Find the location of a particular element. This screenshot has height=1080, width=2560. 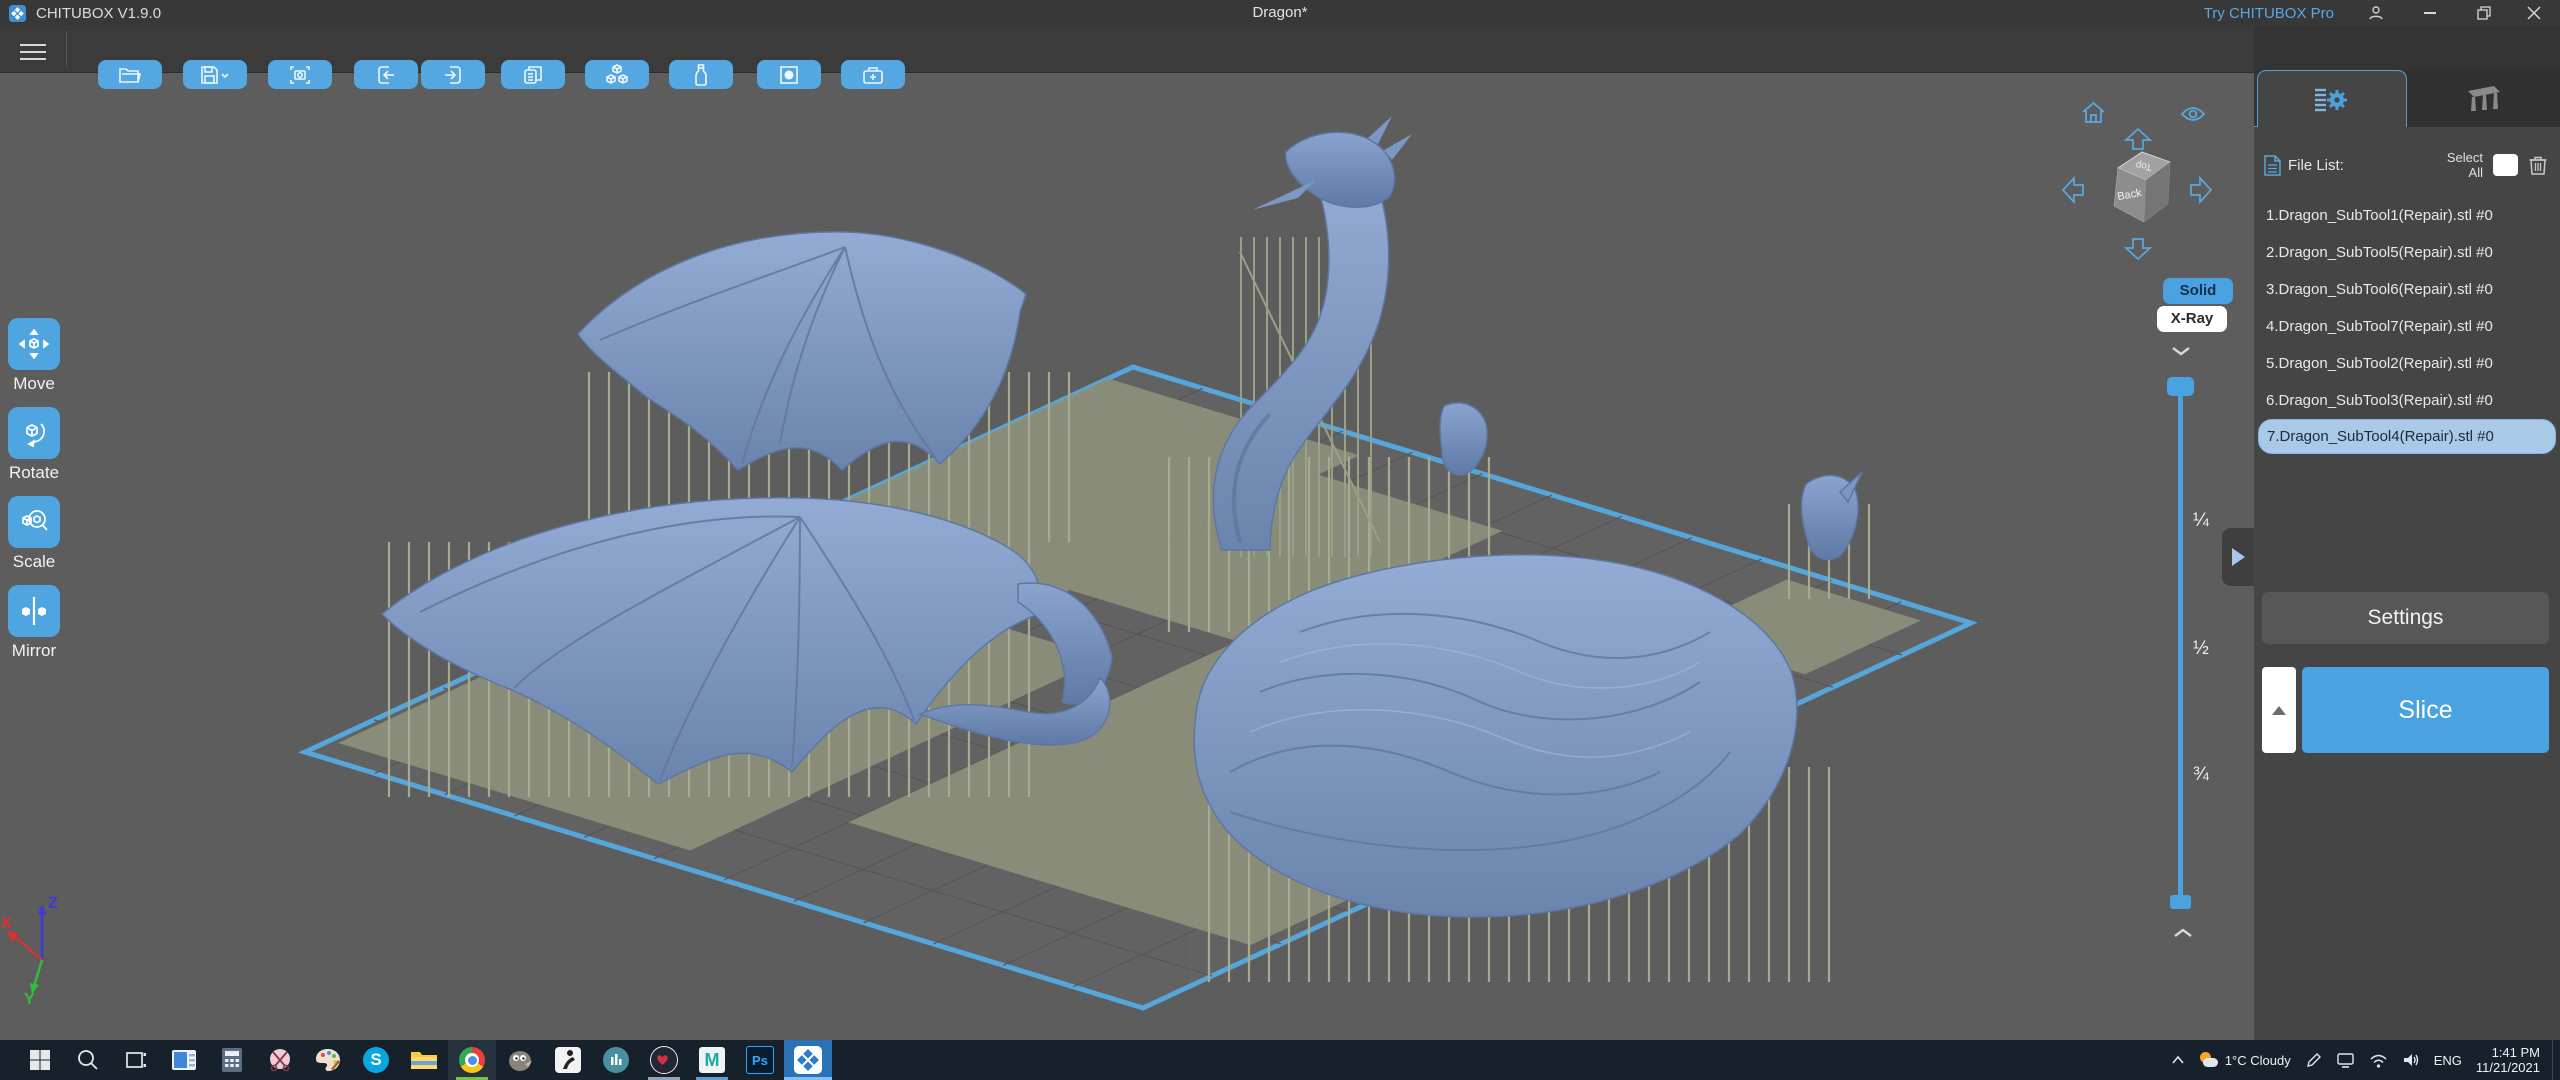

scale-tool-button is located at coordinates (34, 522).